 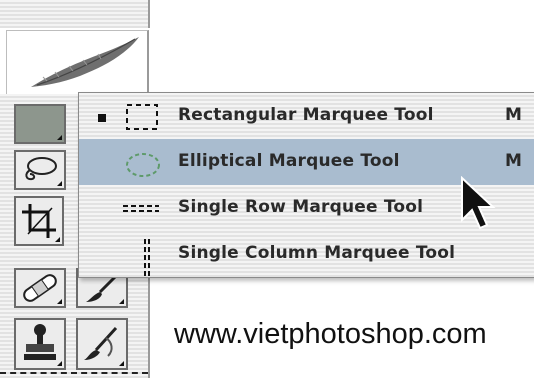 I want to click on single-column-marquee-icon, so click(x=147, y=258).